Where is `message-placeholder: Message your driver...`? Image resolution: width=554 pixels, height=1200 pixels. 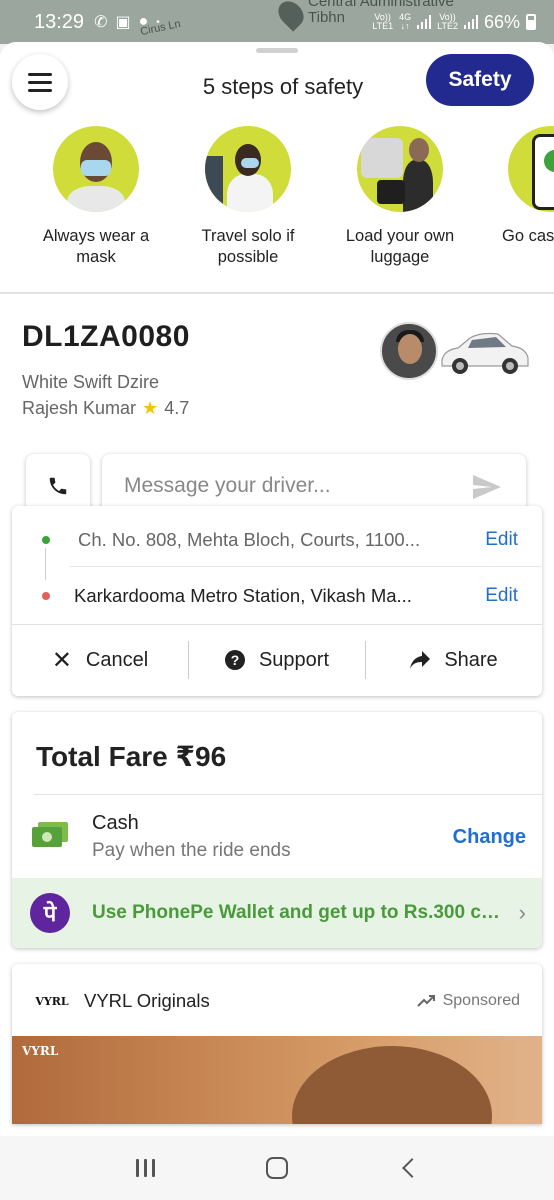
message-placeholder: Message your driver... is located at coordinates (227, 485).